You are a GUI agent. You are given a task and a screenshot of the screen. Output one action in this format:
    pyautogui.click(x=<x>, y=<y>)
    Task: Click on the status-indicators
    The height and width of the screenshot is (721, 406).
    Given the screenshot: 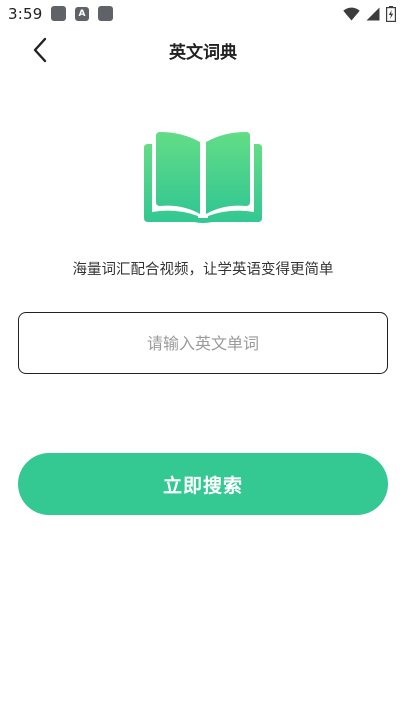 What is the action you would take?
    pyautogui.click(x=369, y=14)
    